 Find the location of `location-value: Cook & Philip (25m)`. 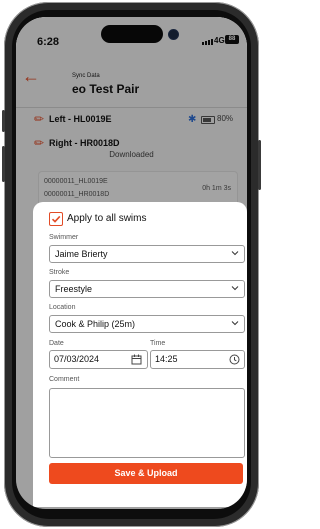

location-value: Cook & Philip (25m) is located at coordinates (95, 324).